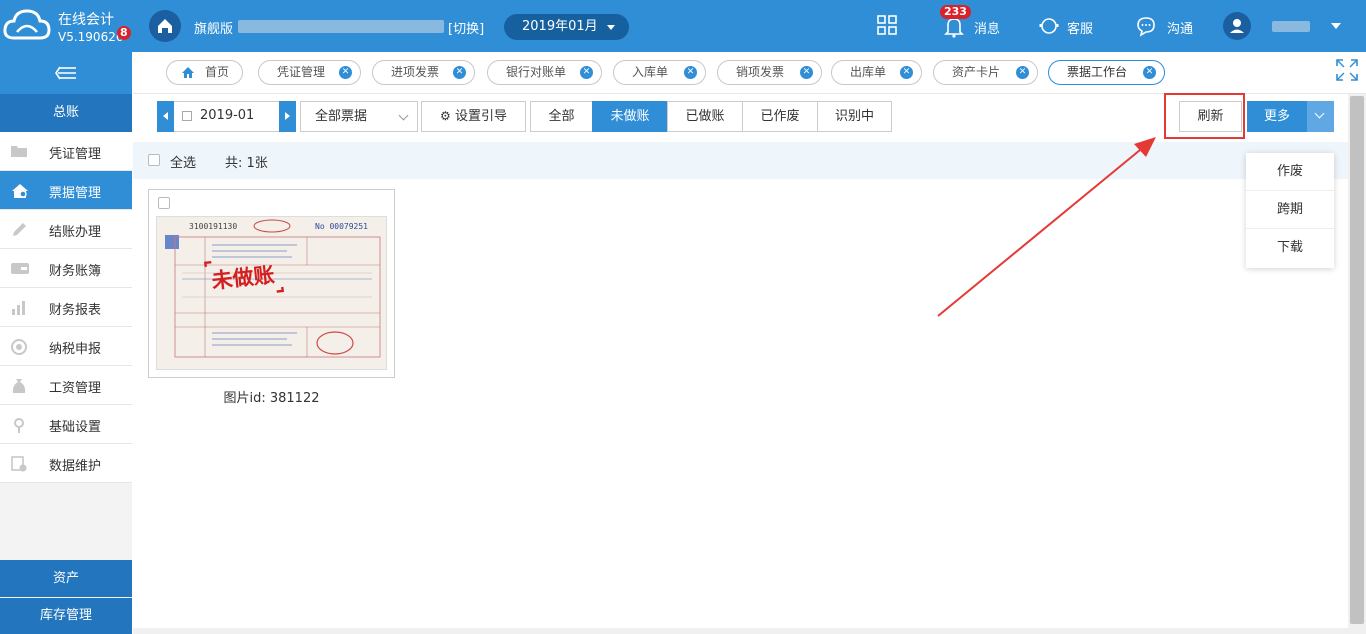 This screenshot has height=634, width=1366. What do you see at coordinates (66, 424) in the screenshot?
I see `sidebar-item-settings: 基础设置` at bounding box center [66, 424].